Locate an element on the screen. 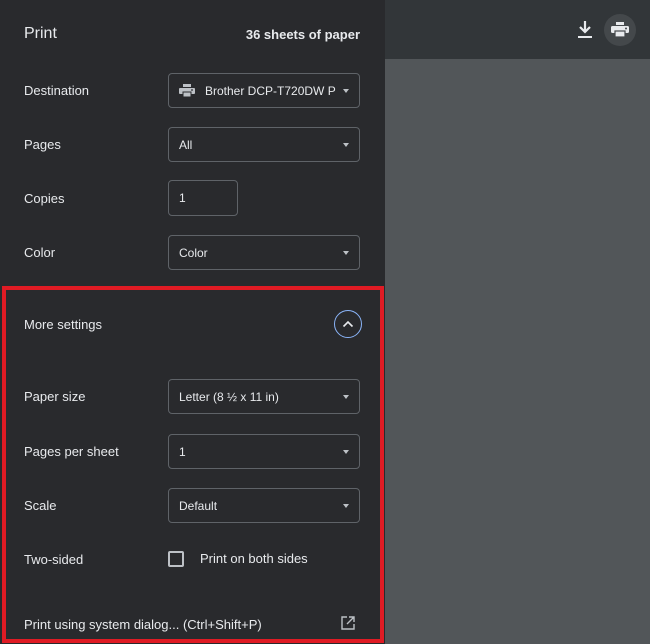 This screenshot has height=644, width=650. scale-label: Scale is located at coordinates (40, 505).